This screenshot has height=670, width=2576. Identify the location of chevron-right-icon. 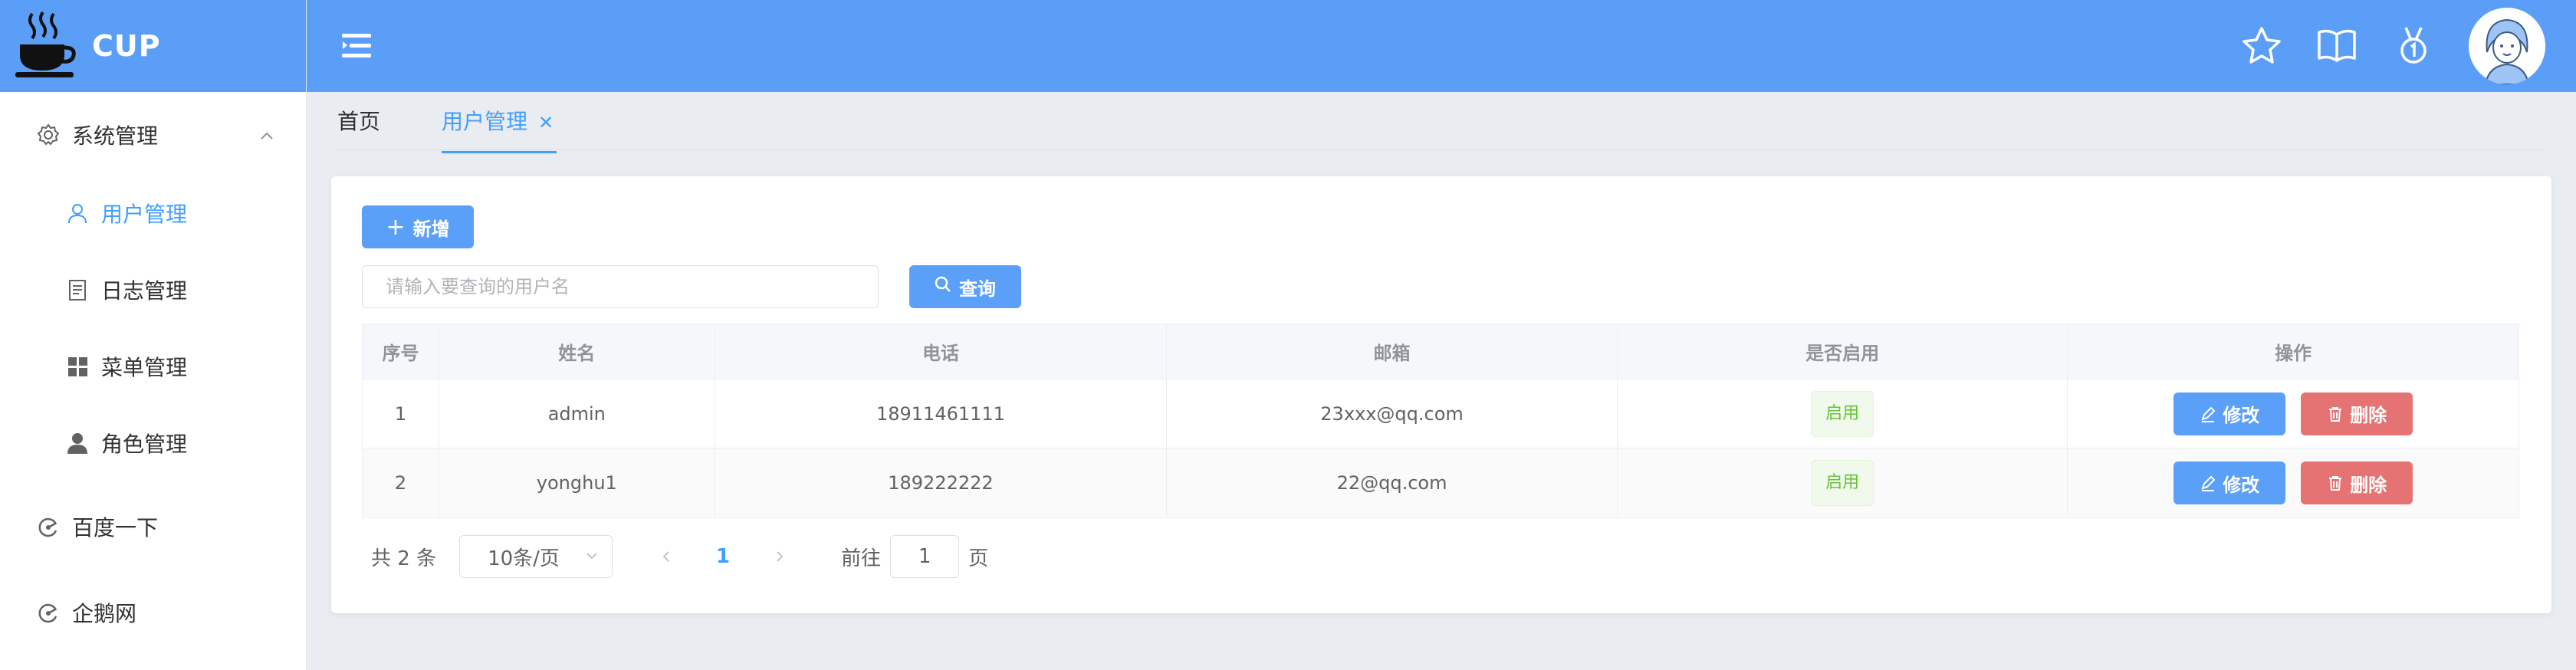
(781, 556).